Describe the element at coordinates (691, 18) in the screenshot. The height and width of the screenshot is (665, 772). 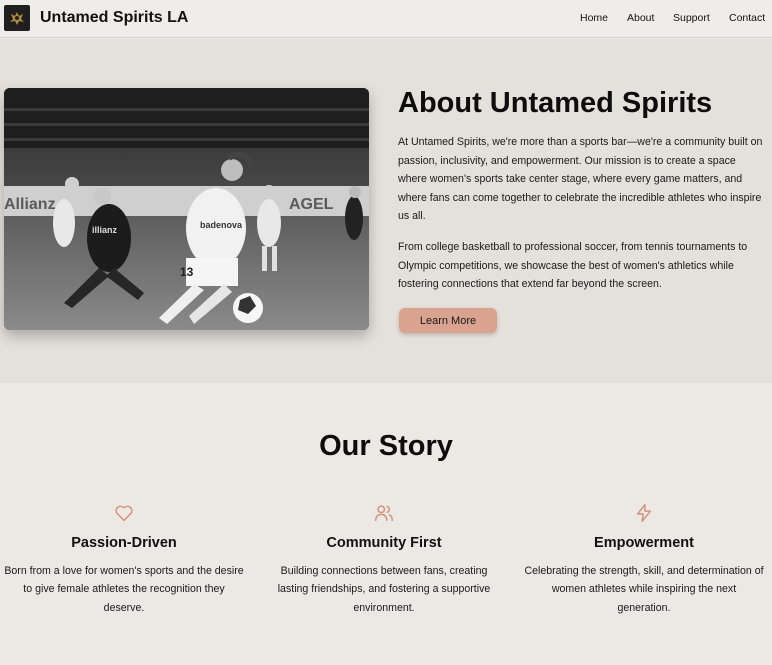
I see `nav-link-support: Support` at that location.